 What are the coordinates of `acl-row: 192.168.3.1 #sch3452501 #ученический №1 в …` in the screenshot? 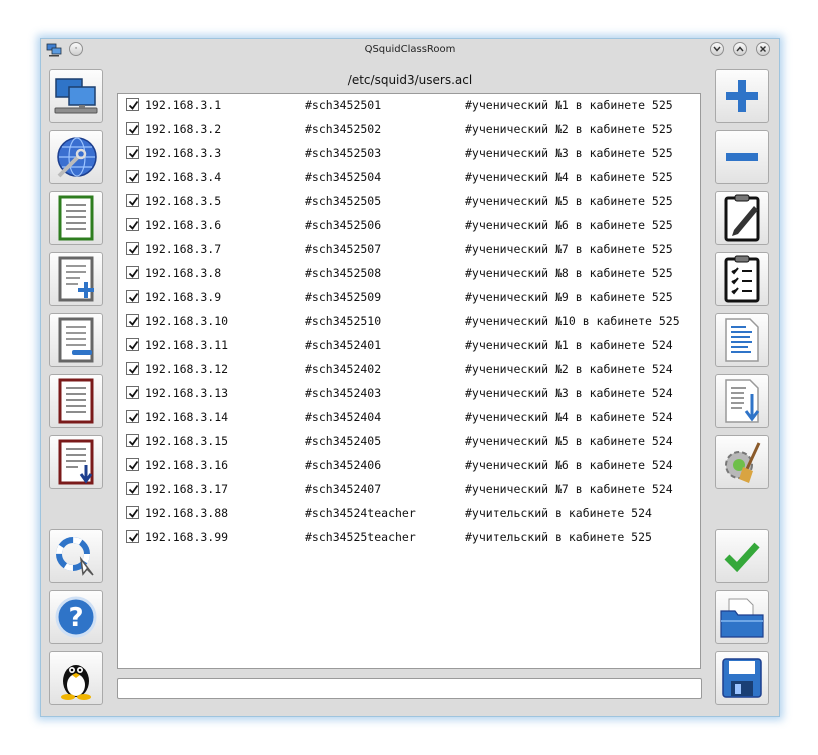 It's located at (409, 106).